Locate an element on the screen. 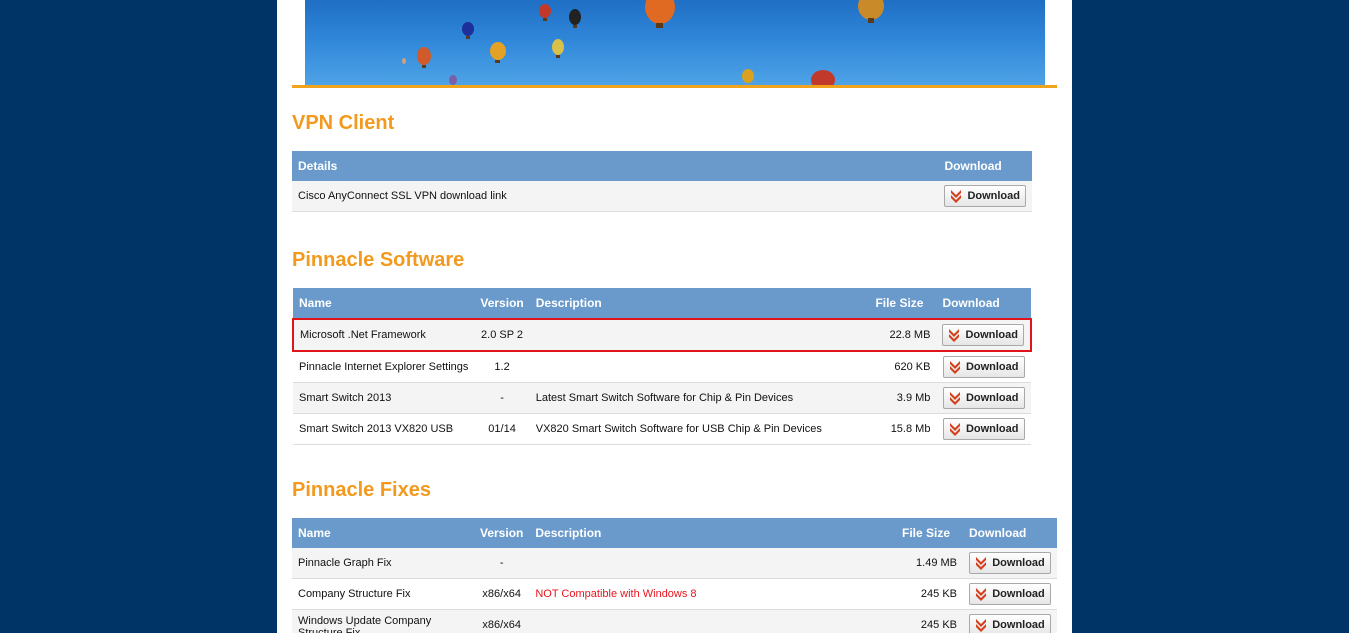 This screenshot has height=633, width=1349. row-name: Pinnacle Internet Explorer Settings is located at coordinates (384, 367).